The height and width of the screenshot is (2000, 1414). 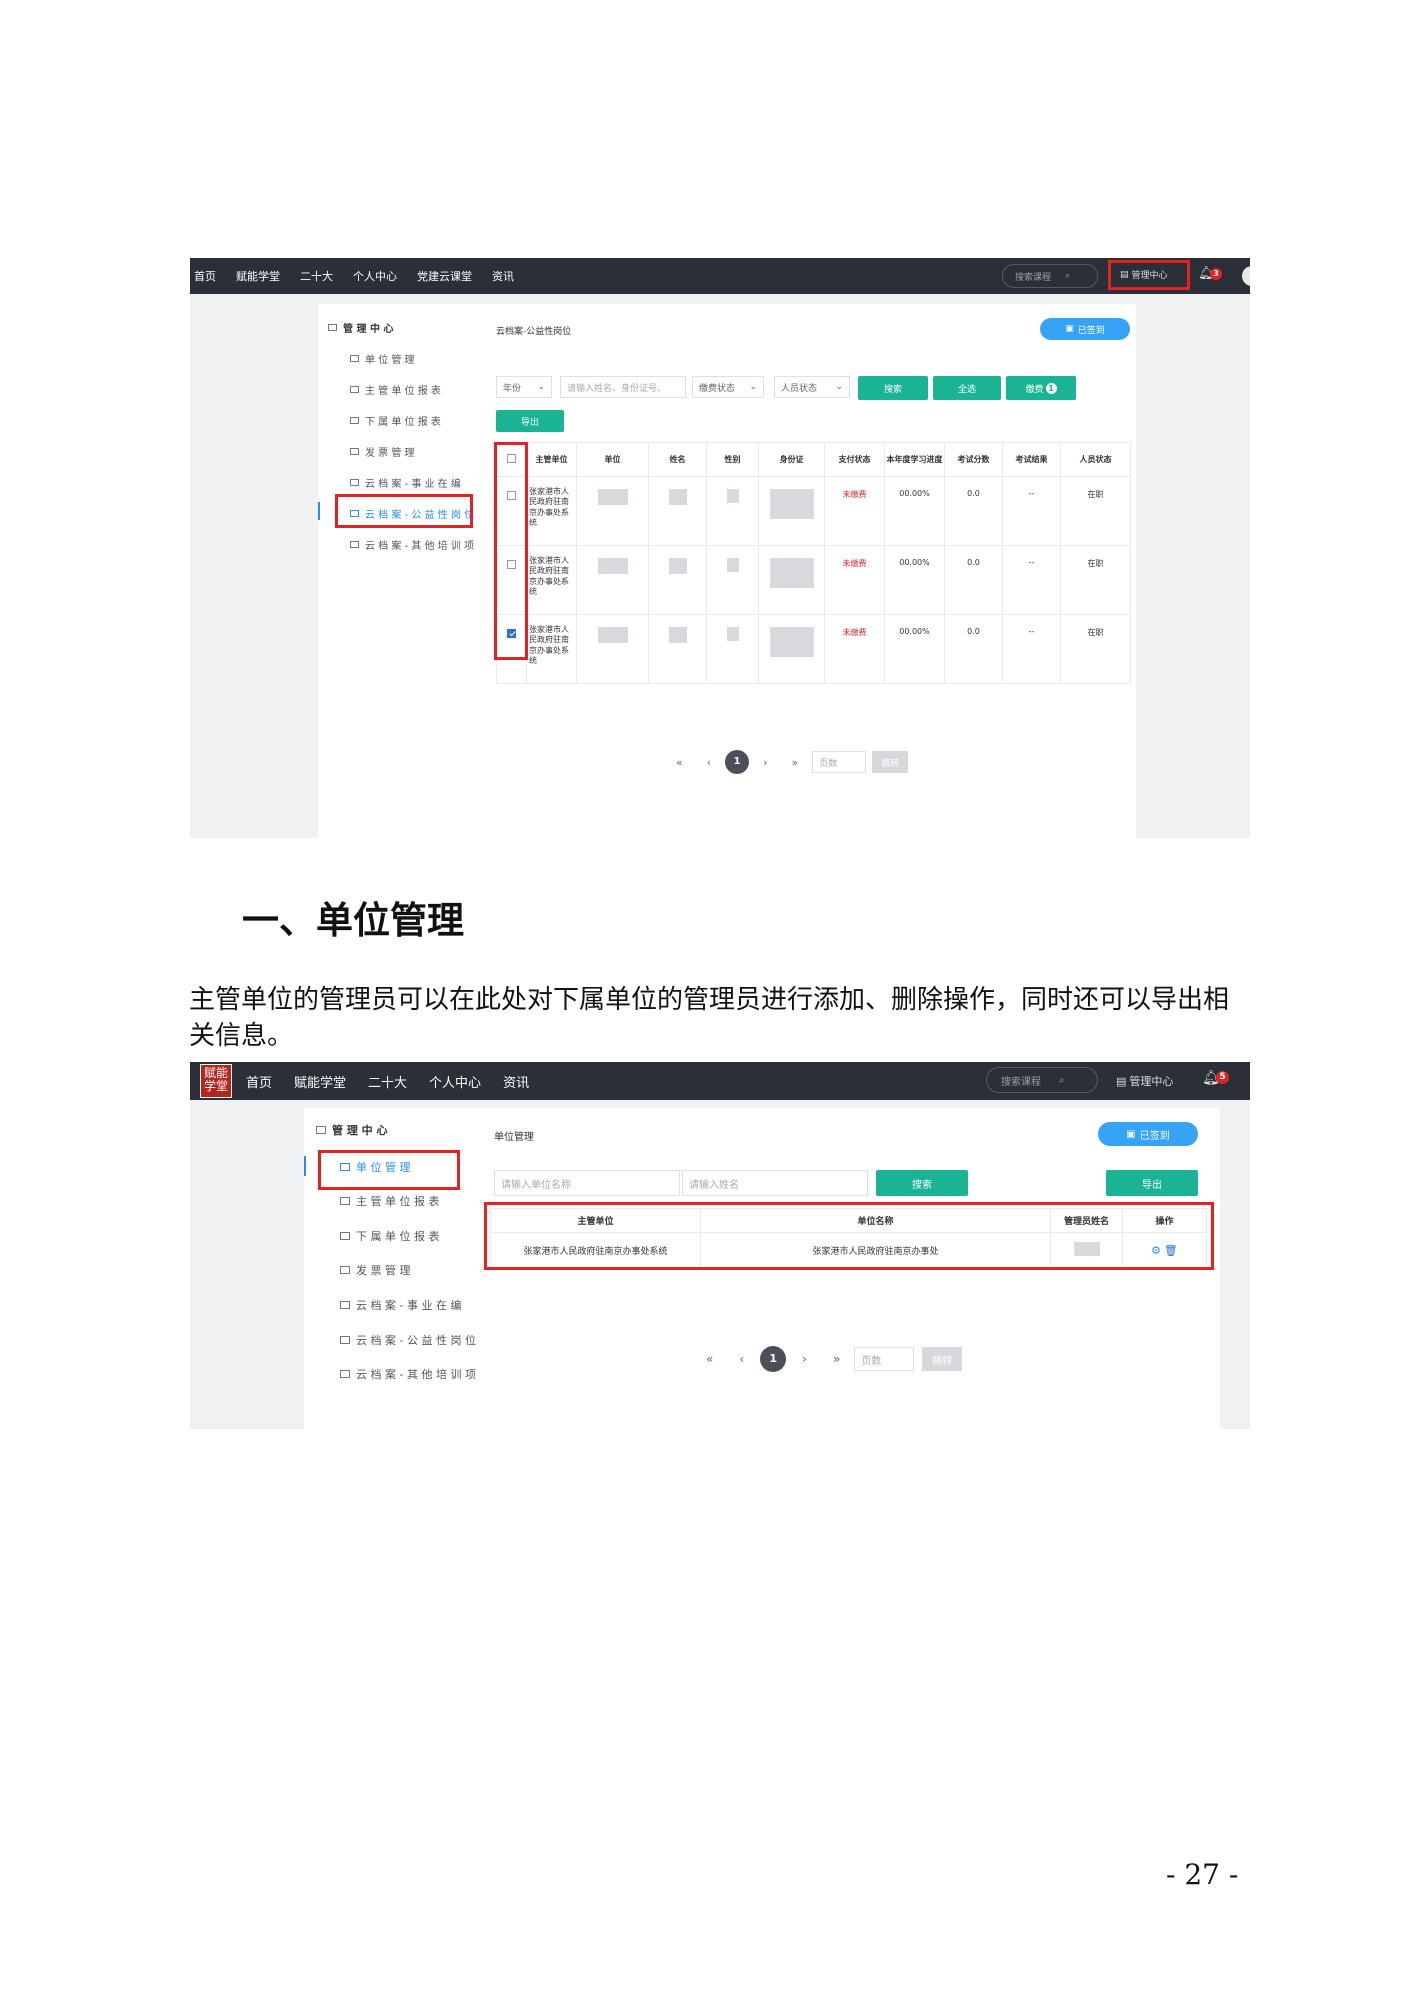 I want to click on admin-name-input: 请输入姓名, so click(x=775, y=1183).